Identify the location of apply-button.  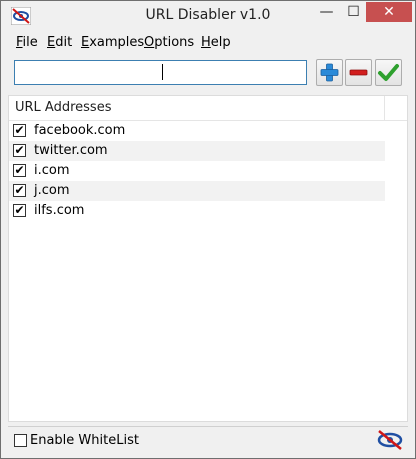
(388, 72).